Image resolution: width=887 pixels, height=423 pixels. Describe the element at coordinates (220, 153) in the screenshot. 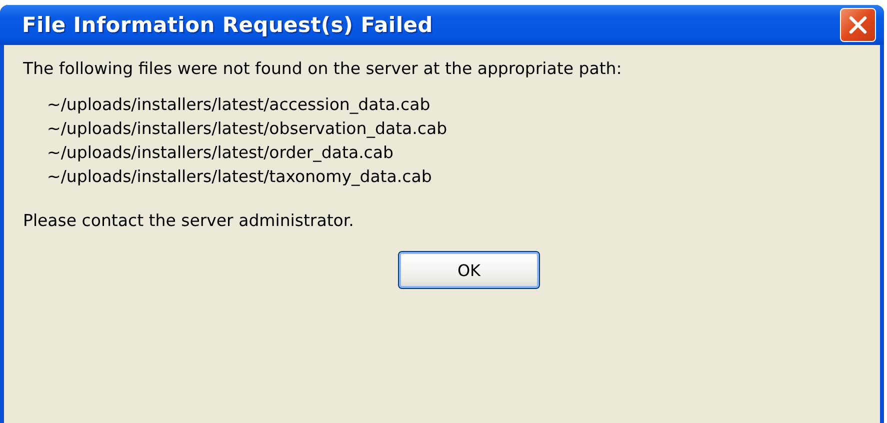

I see `file-path: ~/uploads/installers/latest/order_data.cab` at that location.